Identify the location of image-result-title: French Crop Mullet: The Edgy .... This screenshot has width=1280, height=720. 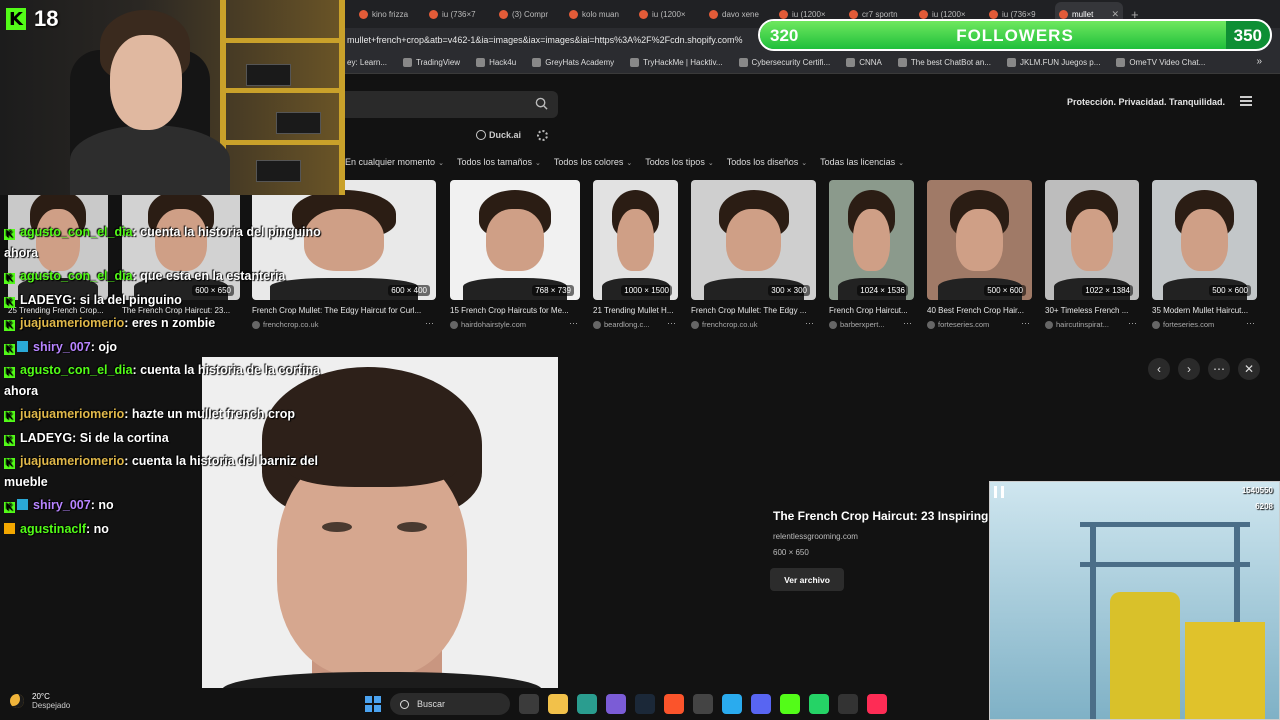
(753, 310).